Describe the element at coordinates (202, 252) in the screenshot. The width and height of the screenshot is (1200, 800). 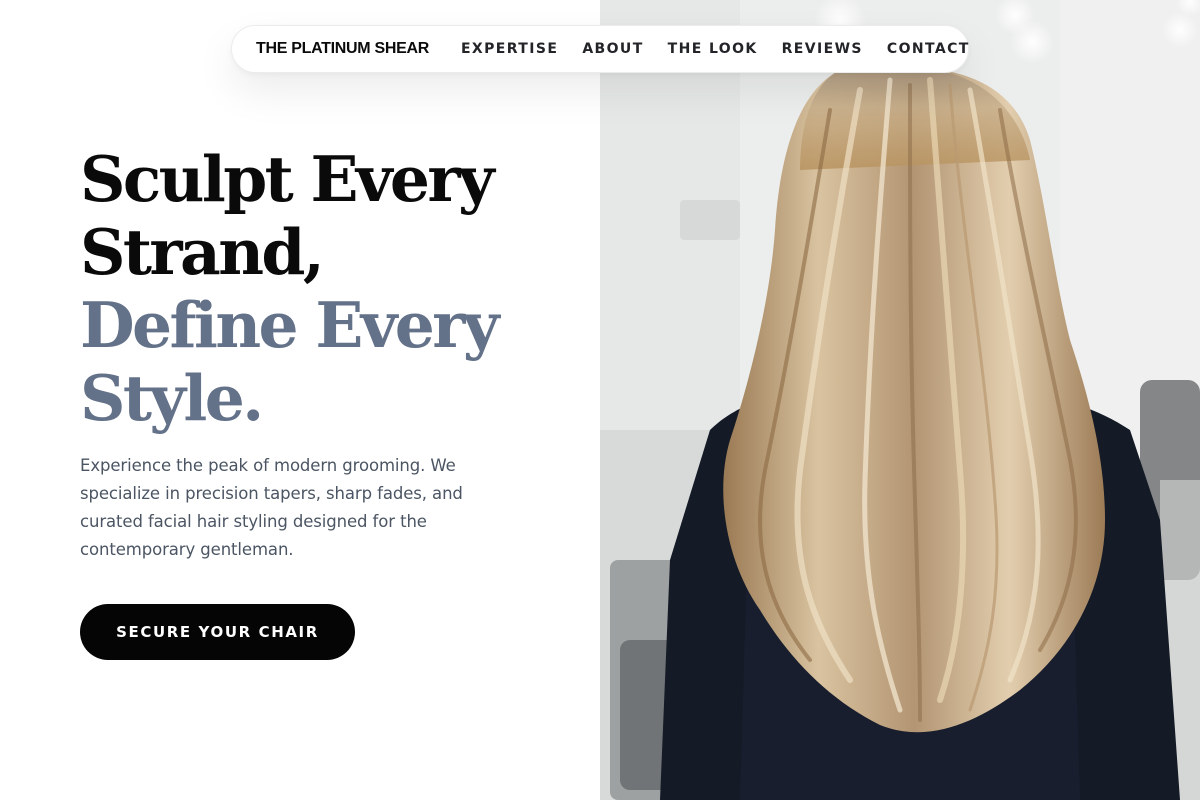
I see `headline-line-2: Strand,` at that location.